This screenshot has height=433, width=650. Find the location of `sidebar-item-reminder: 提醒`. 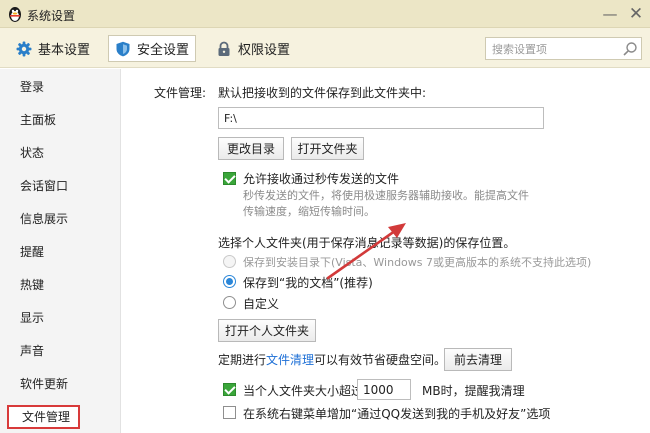

sidebar-item-reminder: 提醒 is located at coordinates (60, 252).